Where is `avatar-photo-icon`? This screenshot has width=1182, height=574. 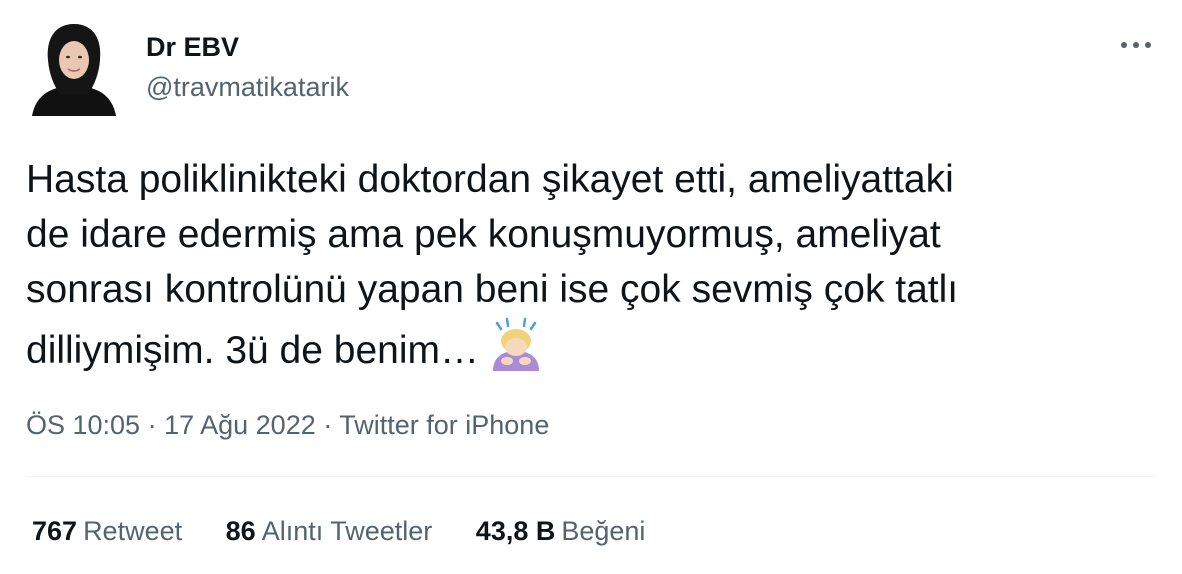
avatar-photo-icon is located at coordinates (74, 68).